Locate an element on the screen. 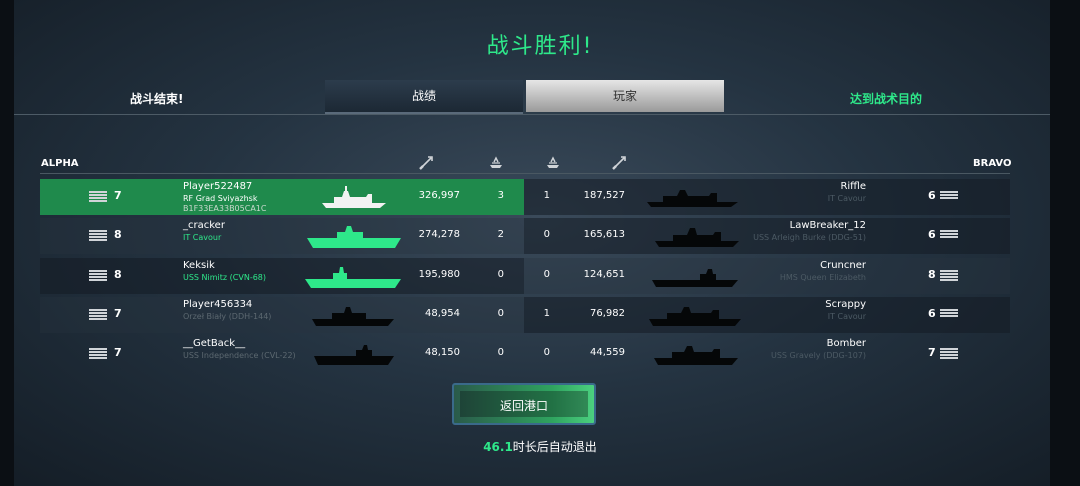 The height and width of the screenshot is (486, 1080). auto-exit-countdown: 46.1时长后自动退出 is located at coordinates (540, 446).